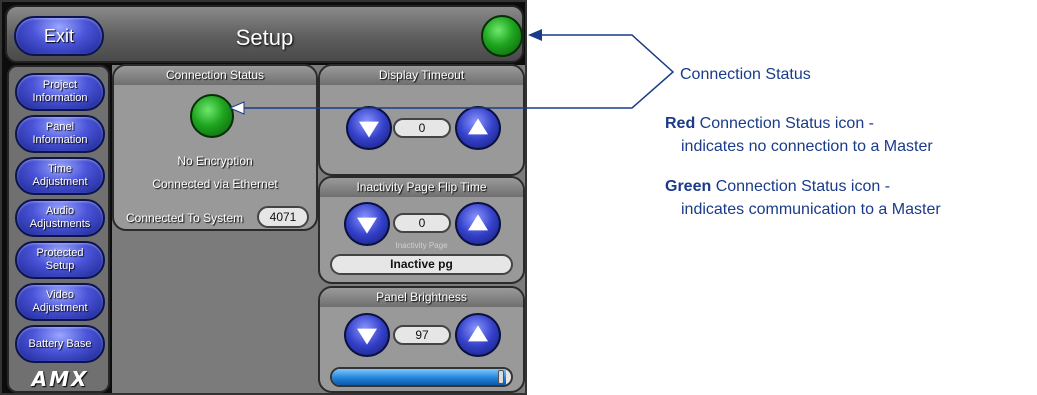 The width and height of the screenshot is (1037, 395). What do you see at coordinates (60, 134) in the screenshot?
I see `panel-information-button: Panel Information` at bounding box center [60, 134].